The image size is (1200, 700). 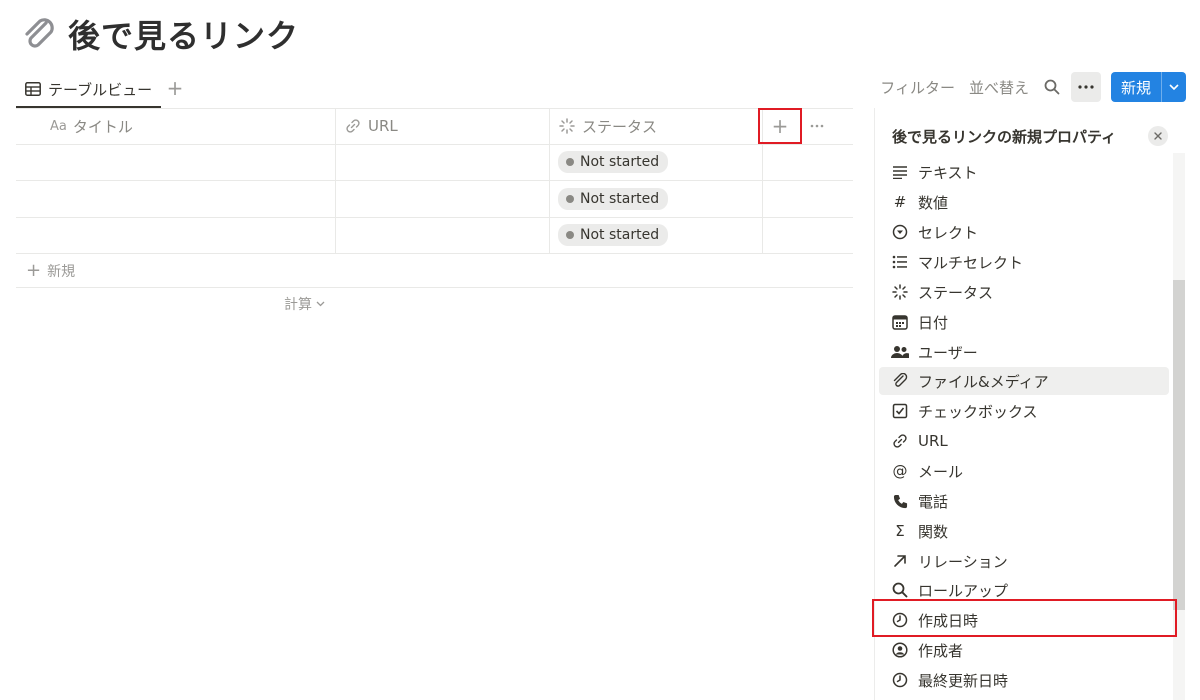 I want to click on user-circle-icon, so click(x=900, y=650).